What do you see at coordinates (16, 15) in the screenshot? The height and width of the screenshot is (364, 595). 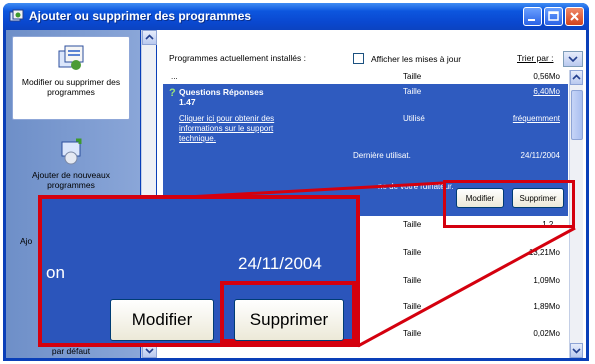 I see `add-remove-programs-icon` at bounding box center [16, 15].